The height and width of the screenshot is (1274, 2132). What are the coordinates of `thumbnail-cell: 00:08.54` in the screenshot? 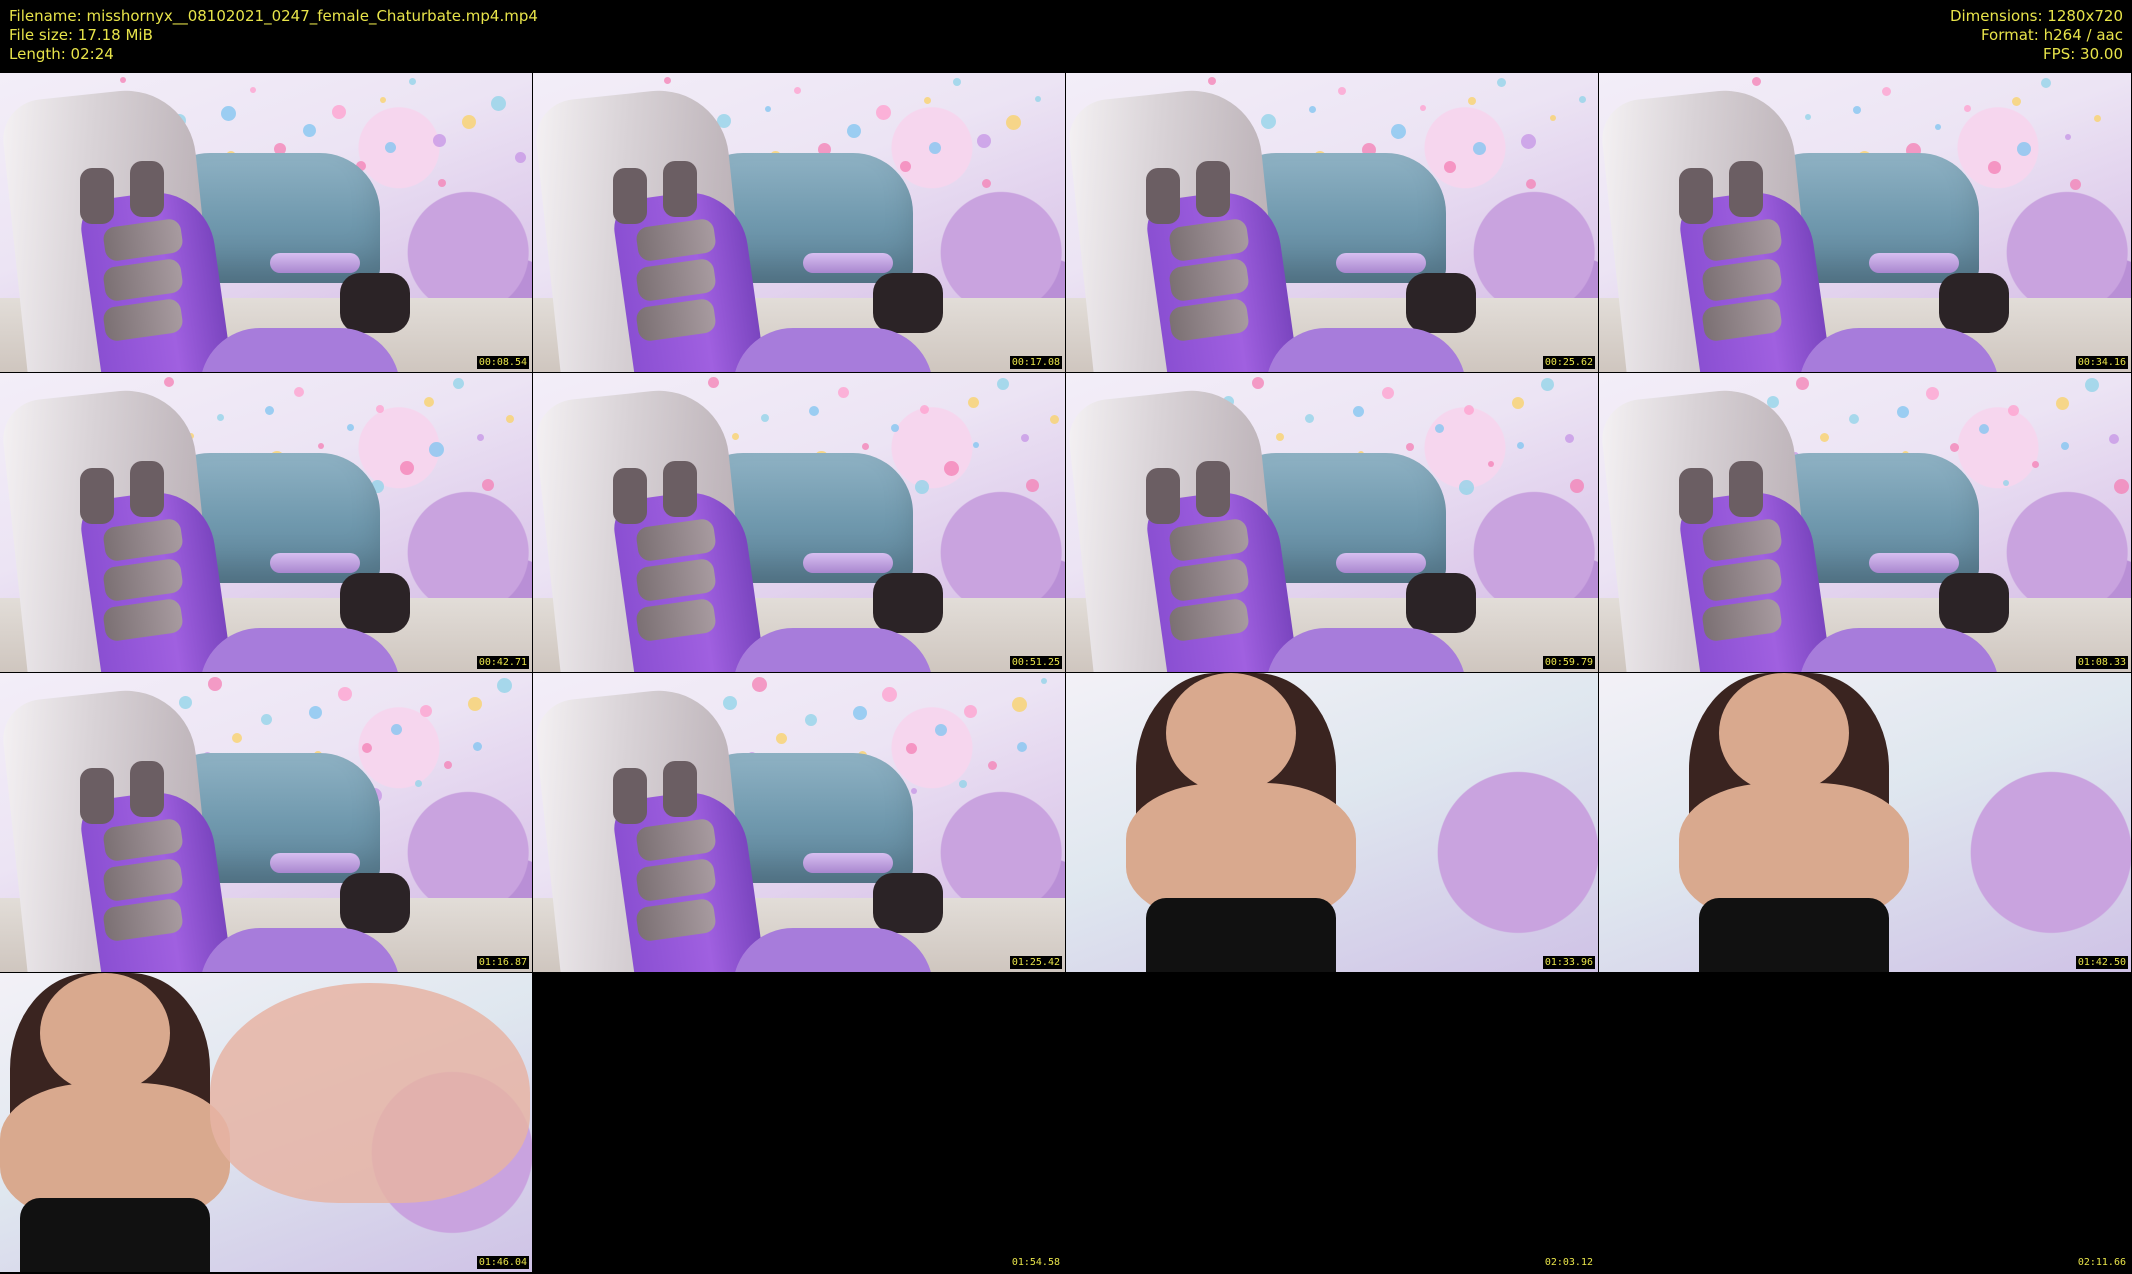 It's located at (266, 222).